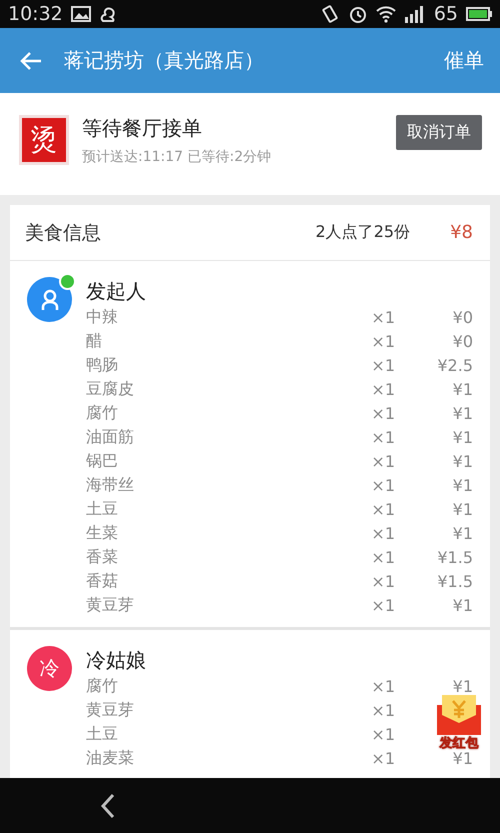 This screenshot has height=833, width=500. Describe the element at coordinates (49, 668) in the screenshot. I see `user-avatar: 冷` at that location.